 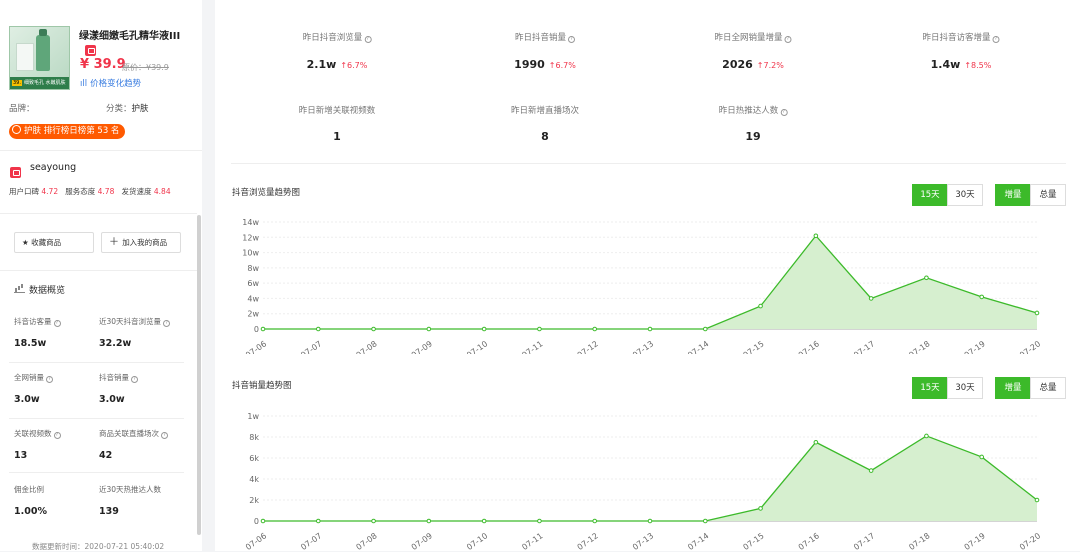 I want to click on summary-value-text: 8, so click(x=545, y=136).